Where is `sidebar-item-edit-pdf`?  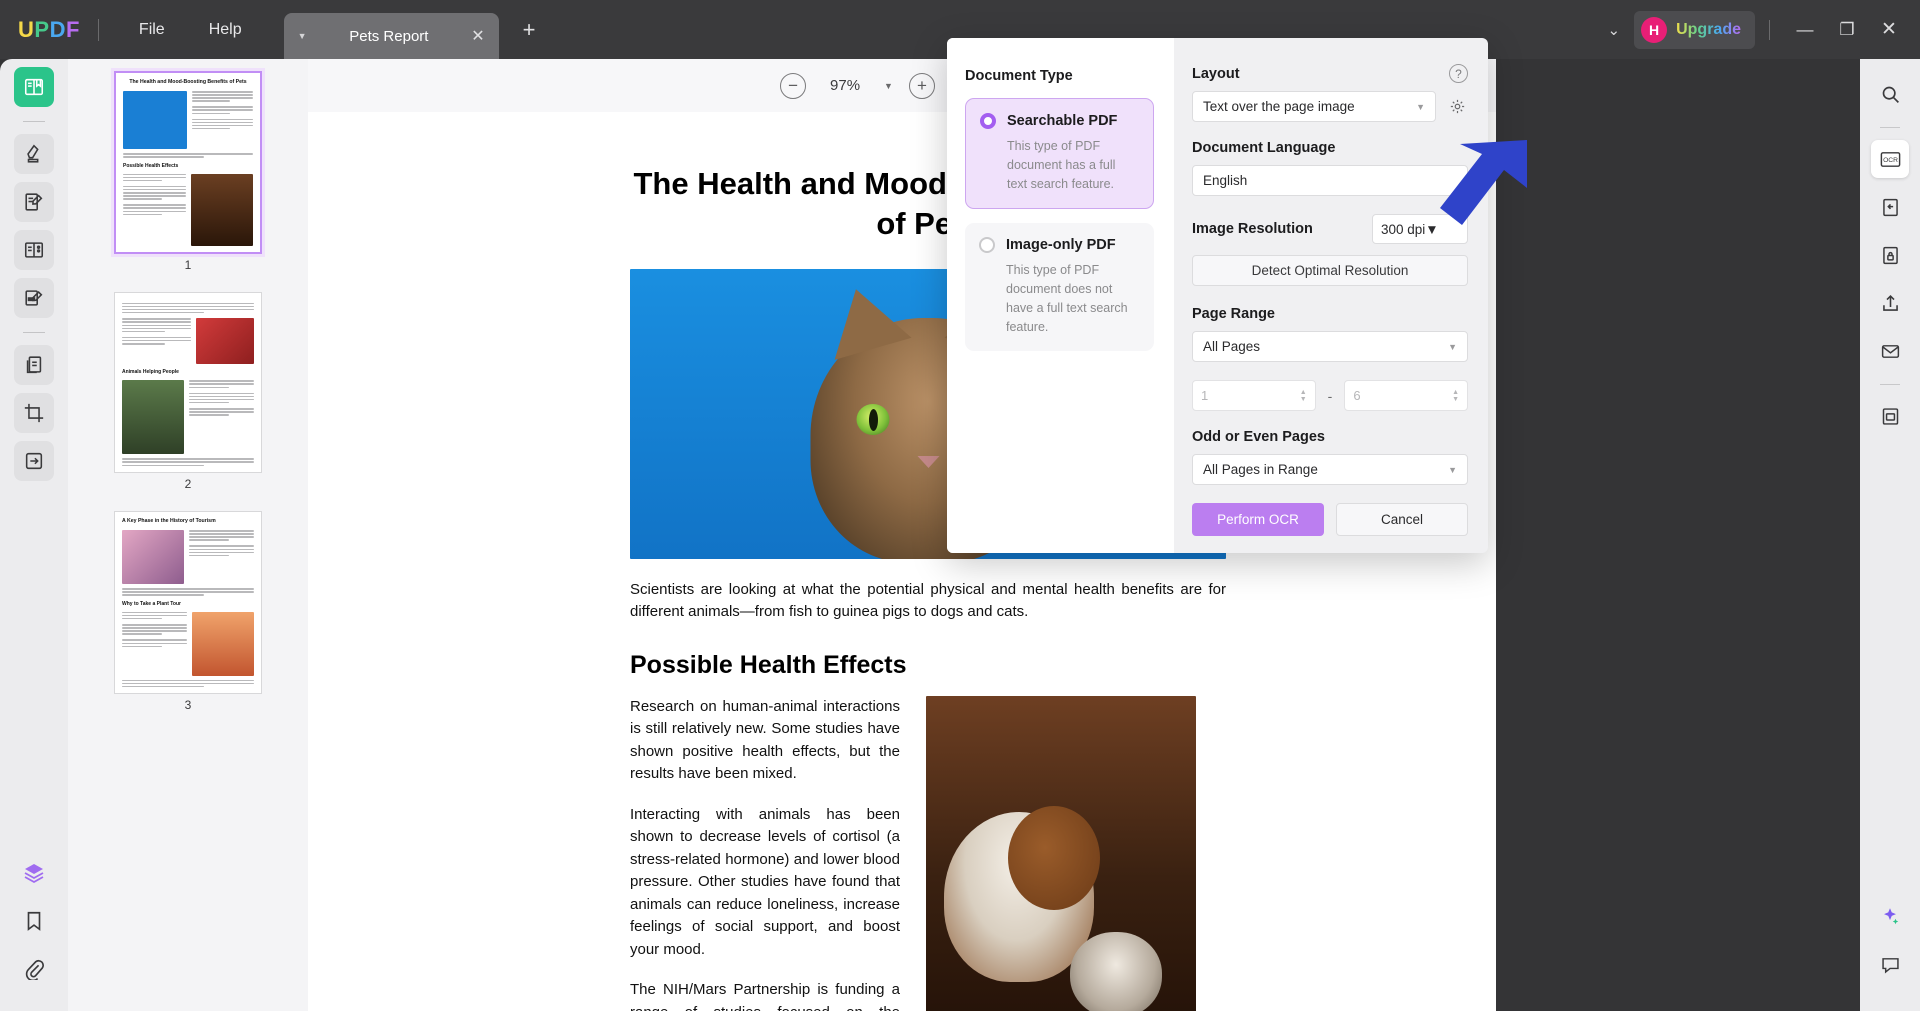 sidebar-item-edit-pdf is located at coordinates (34, 202).